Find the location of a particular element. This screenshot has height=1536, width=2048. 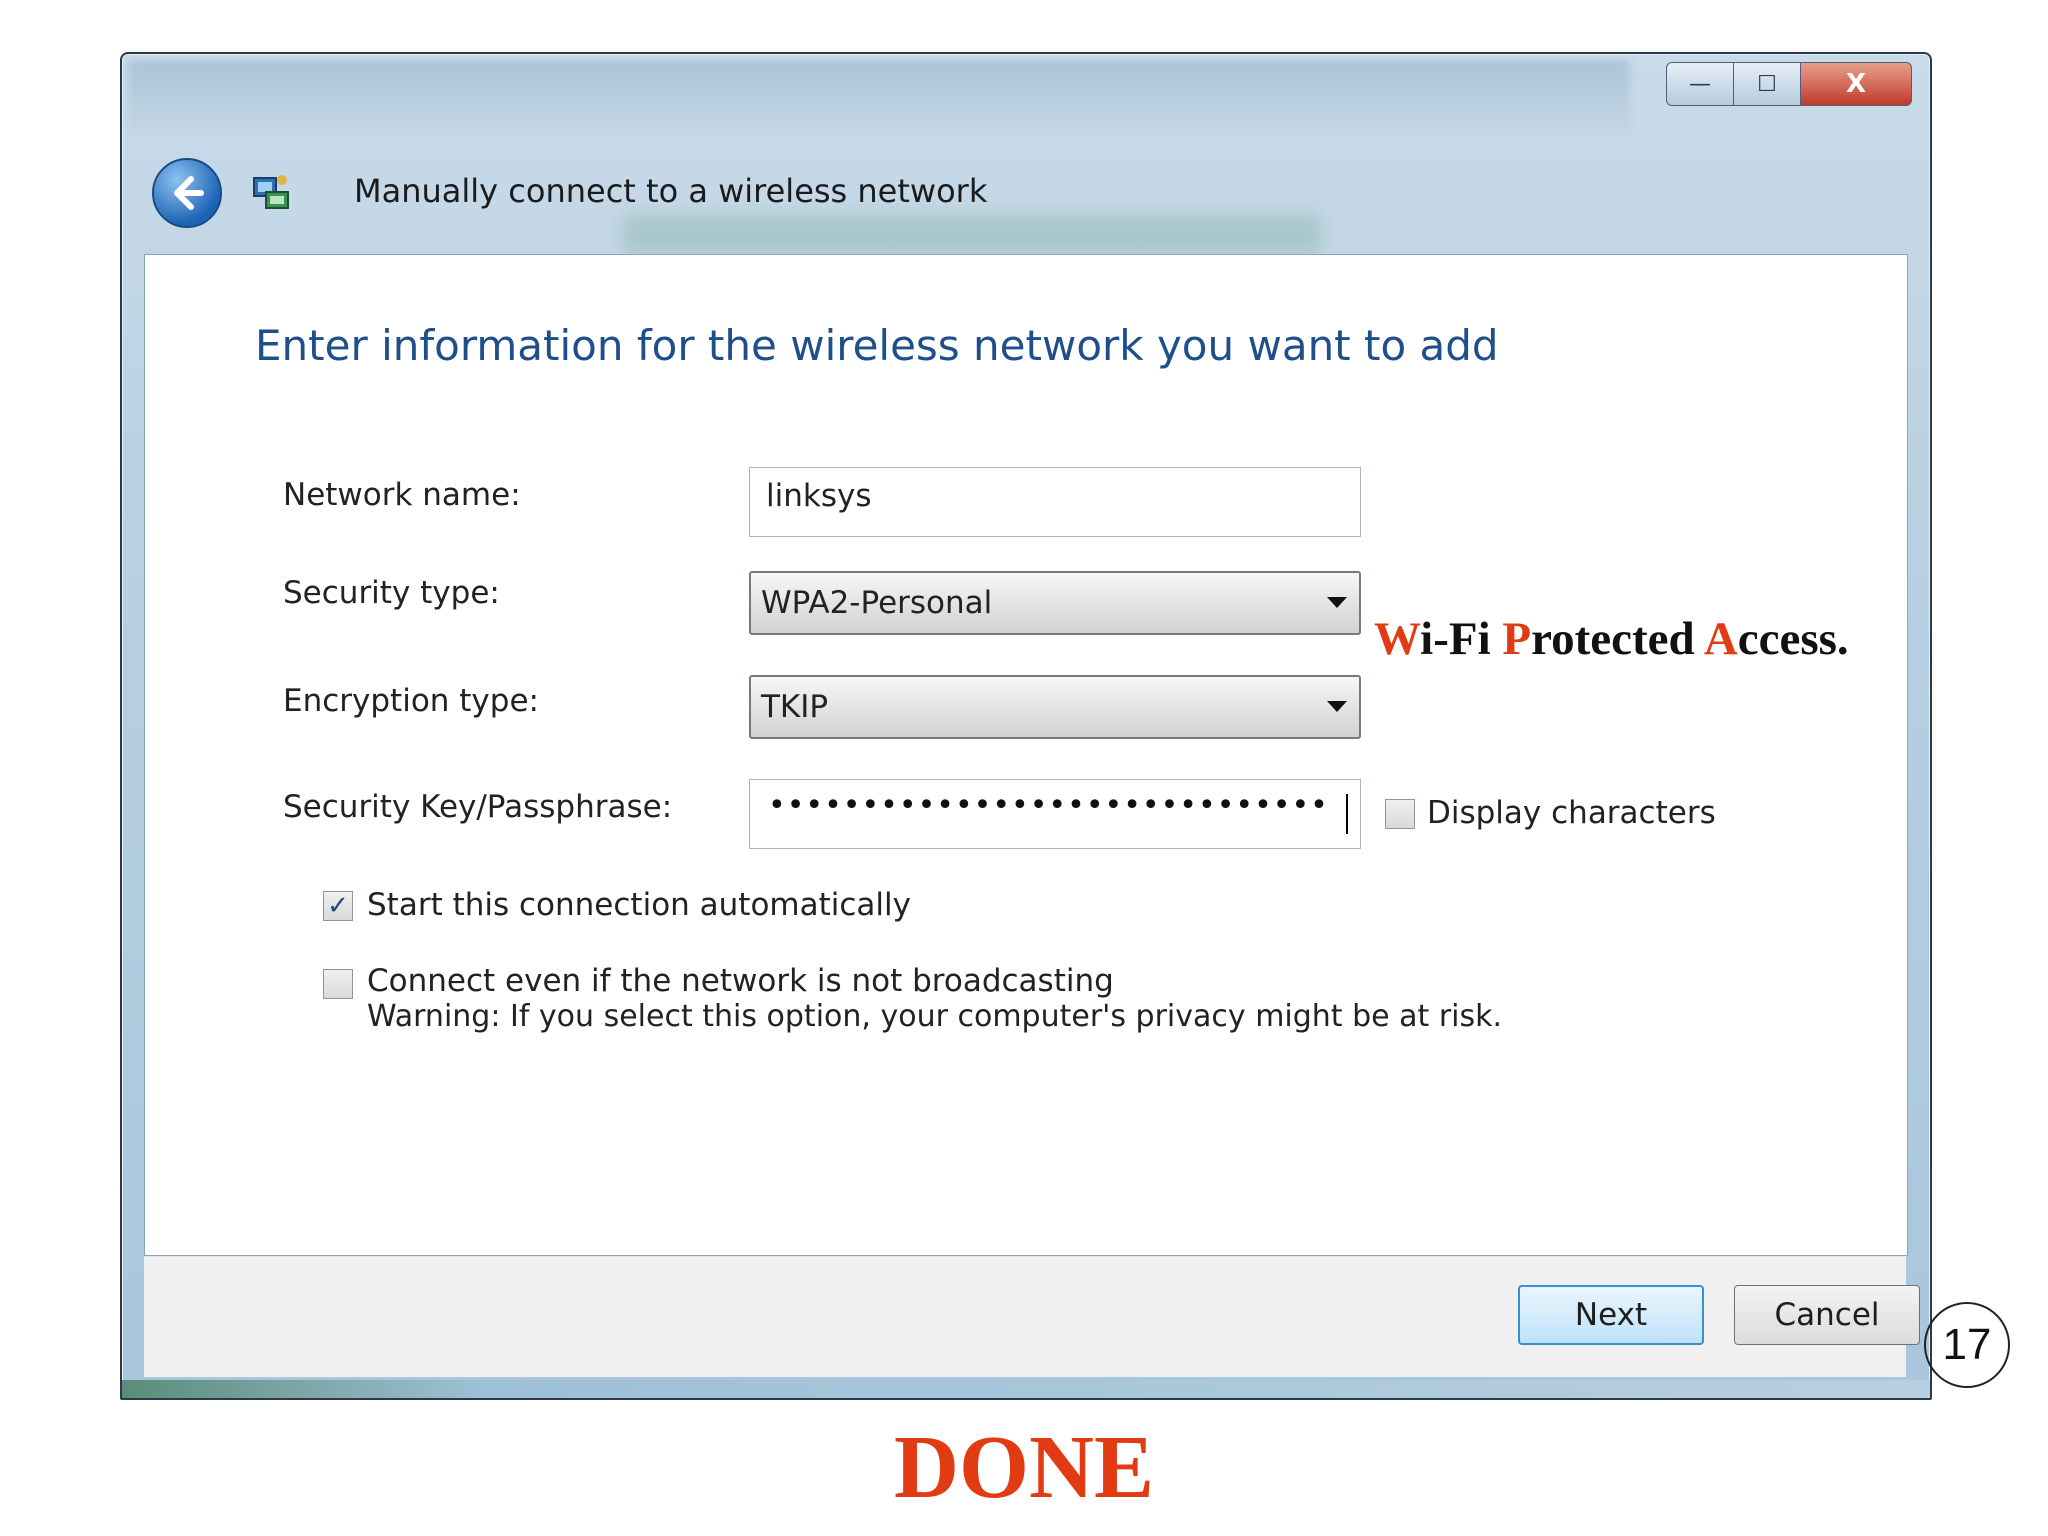

display-characters-label: Display characters is located at coordinates (1571, 813).